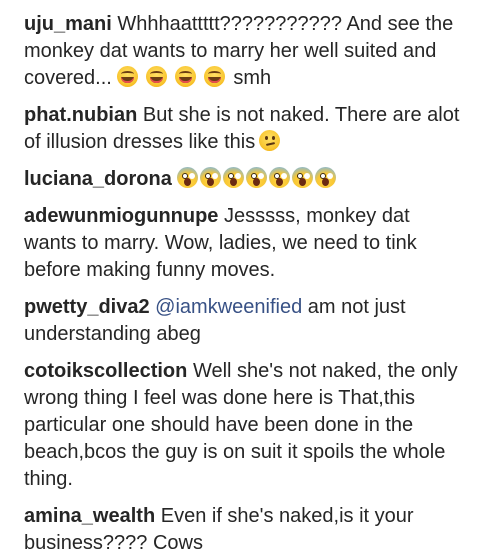  What do you see at coordinates (98, 179) in the screenshot?
I see `comment-username: luciana_dorona` at bounding box center [98, 179].